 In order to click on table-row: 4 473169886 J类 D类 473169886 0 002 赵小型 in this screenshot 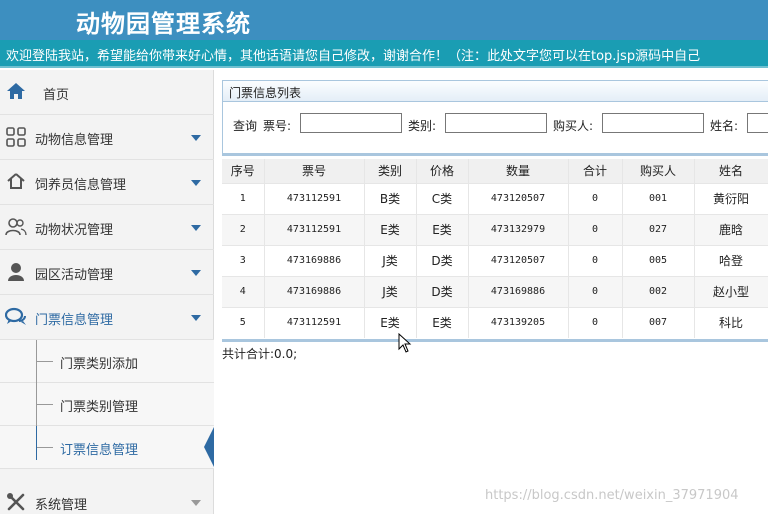, I will do `click(495, 291)`.